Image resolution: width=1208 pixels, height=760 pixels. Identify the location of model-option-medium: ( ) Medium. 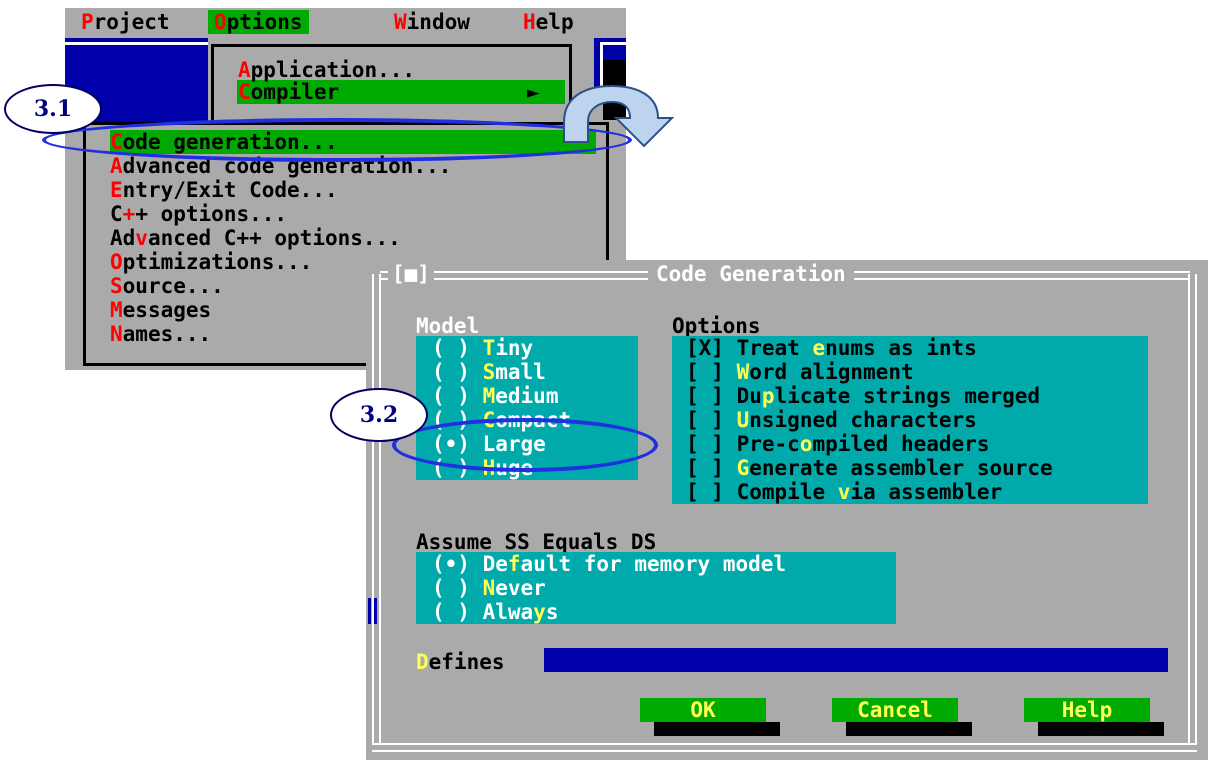
(527, 396).